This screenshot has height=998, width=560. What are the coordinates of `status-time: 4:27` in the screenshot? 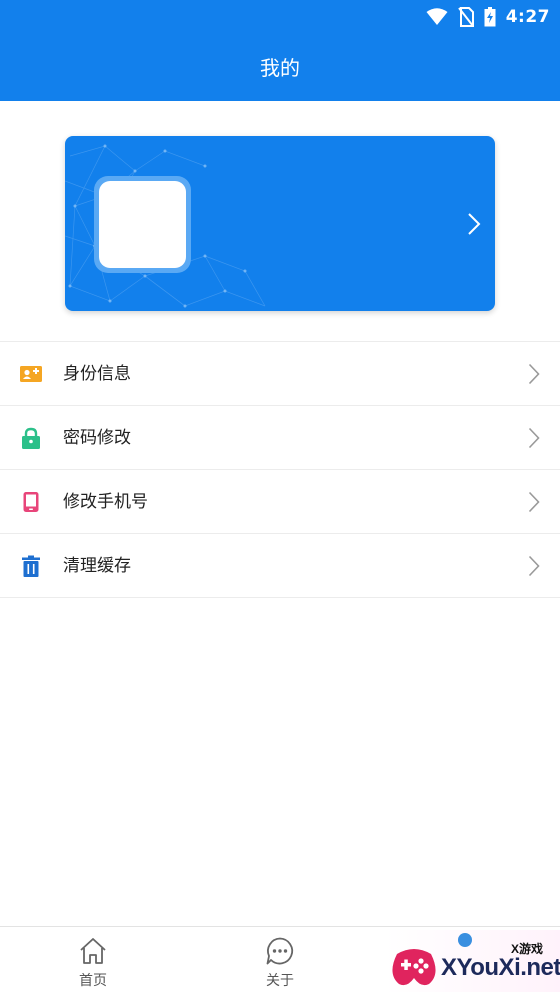 It's located at (527, 17).